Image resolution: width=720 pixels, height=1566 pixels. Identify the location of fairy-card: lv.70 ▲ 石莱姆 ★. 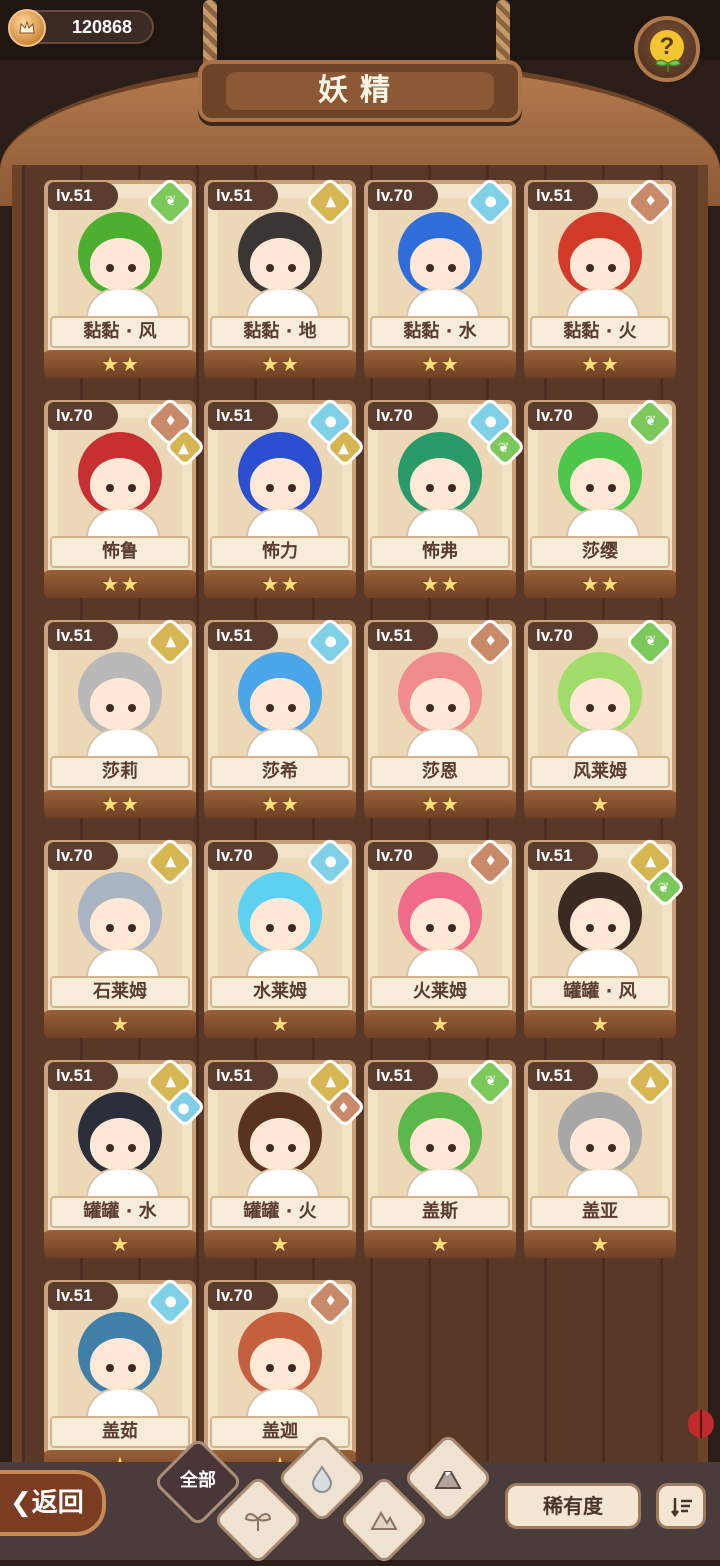
(120, 937).